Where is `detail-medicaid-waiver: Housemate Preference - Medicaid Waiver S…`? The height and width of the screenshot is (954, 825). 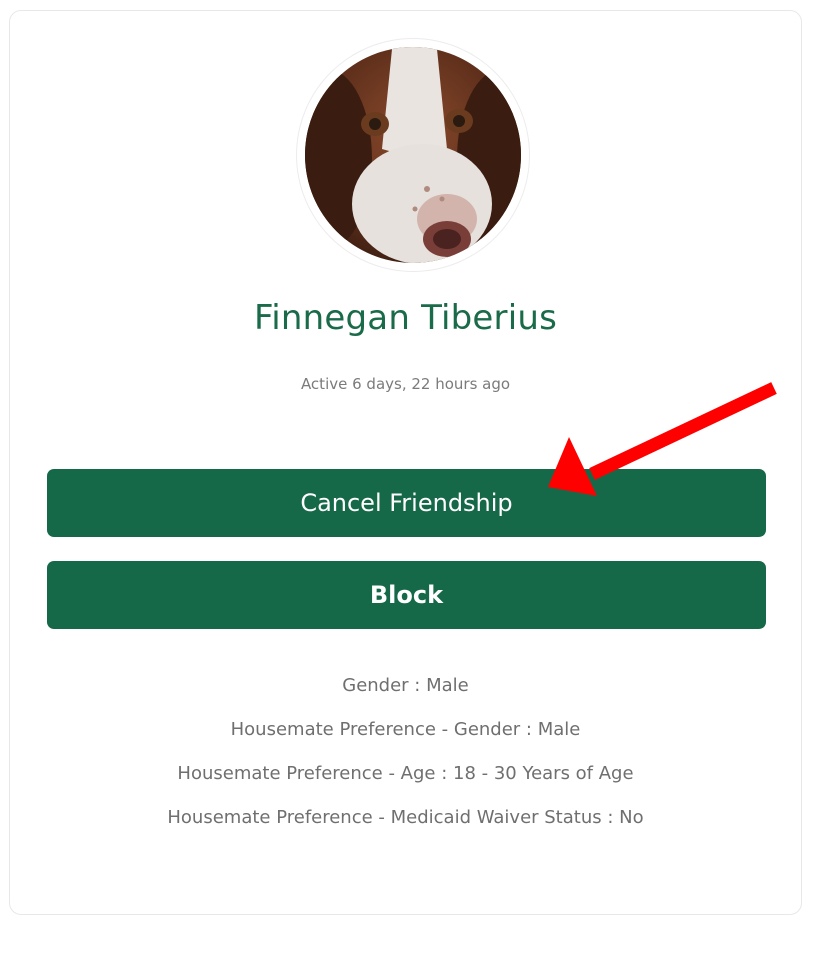
detail-medicaid-waiver: Housemate Preference - Medicaid Waiver S… is located at coordinates (405, 817).